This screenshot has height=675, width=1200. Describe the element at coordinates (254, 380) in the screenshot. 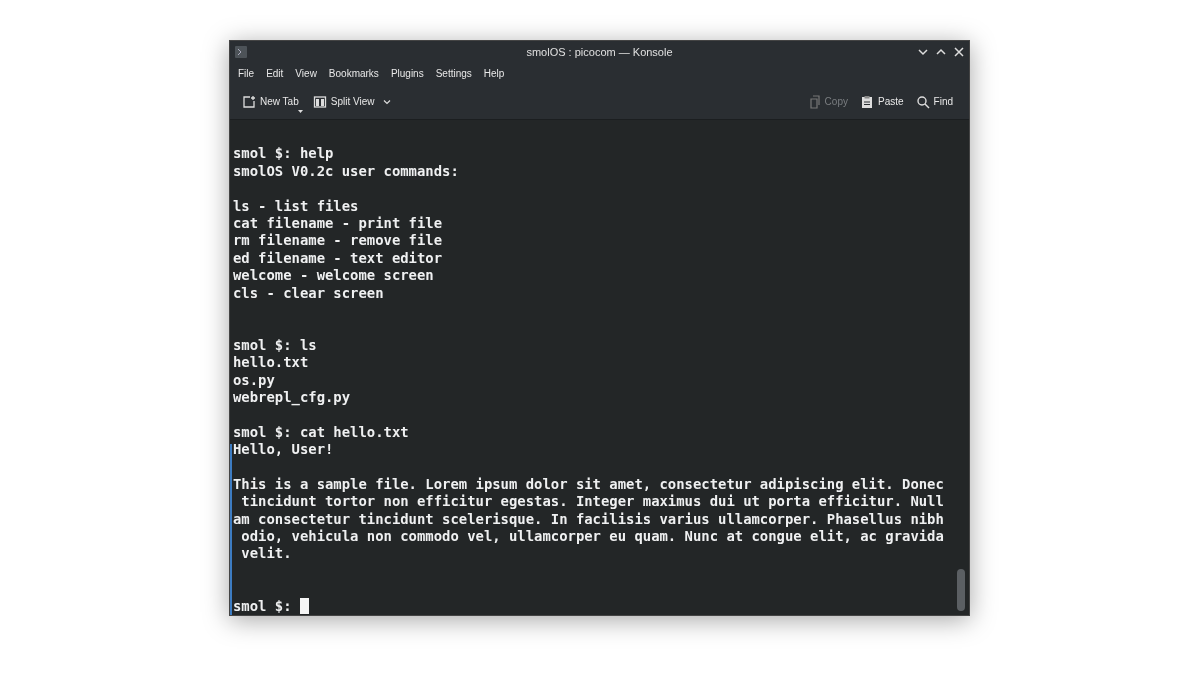

I see `terminal-line: os.py` at that location.